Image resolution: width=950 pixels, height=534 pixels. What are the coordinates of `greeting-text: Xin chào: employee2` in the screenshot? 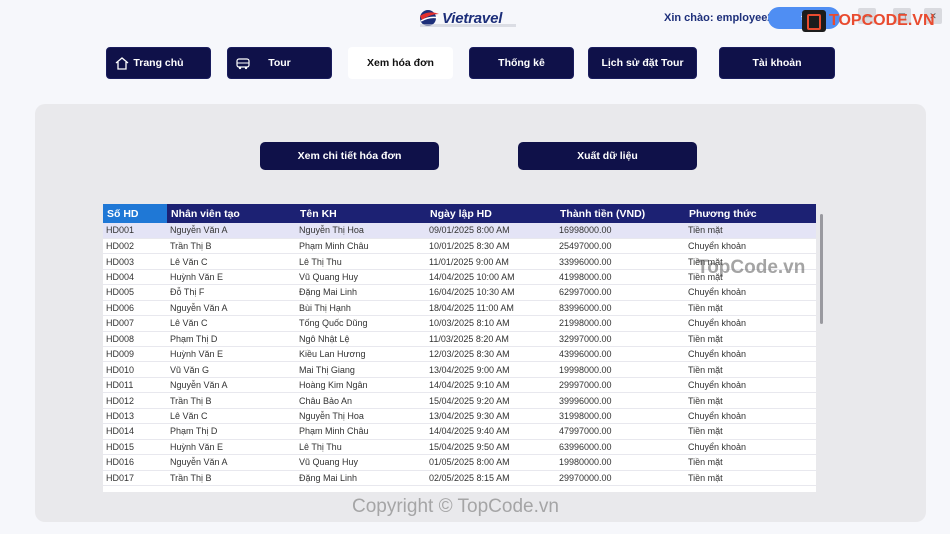 It's located at (719, 18).